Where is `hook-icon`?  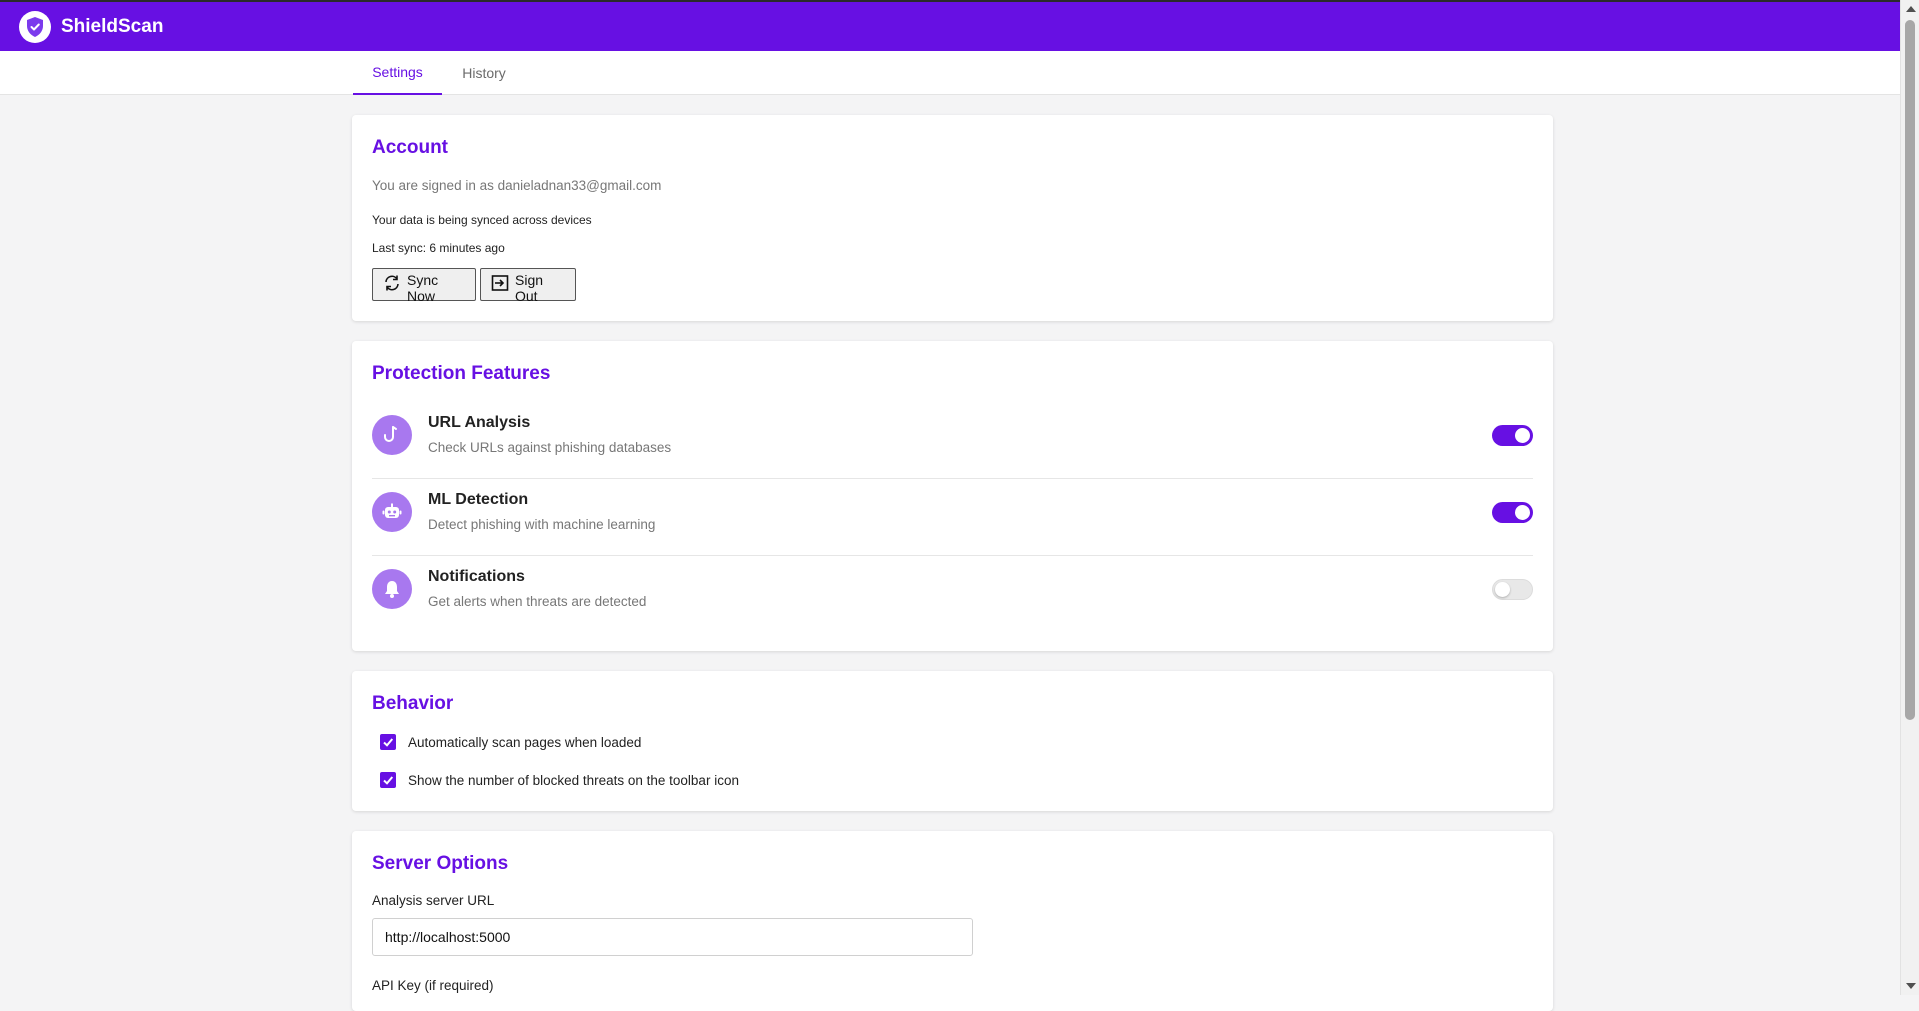 hook-icon is located at coordinates (392, 435).